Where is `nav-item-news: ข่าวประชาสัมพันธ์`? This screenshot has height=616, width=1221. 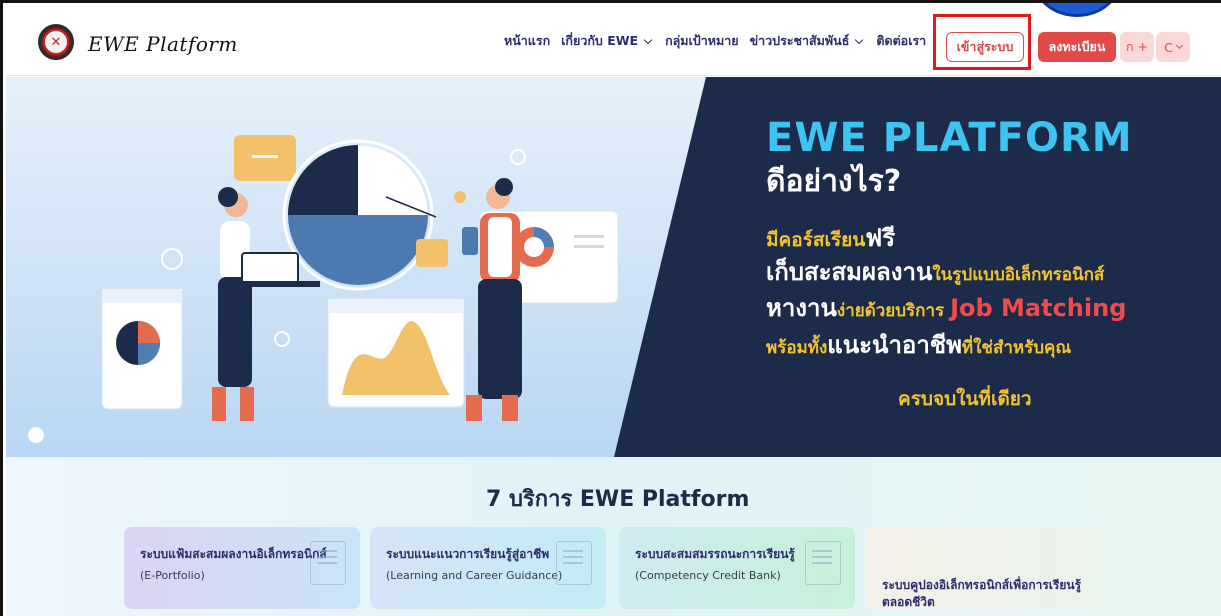 nav-item-news: ข่าวประชาสัมพันธ์ is located at coordinates (808, 41).